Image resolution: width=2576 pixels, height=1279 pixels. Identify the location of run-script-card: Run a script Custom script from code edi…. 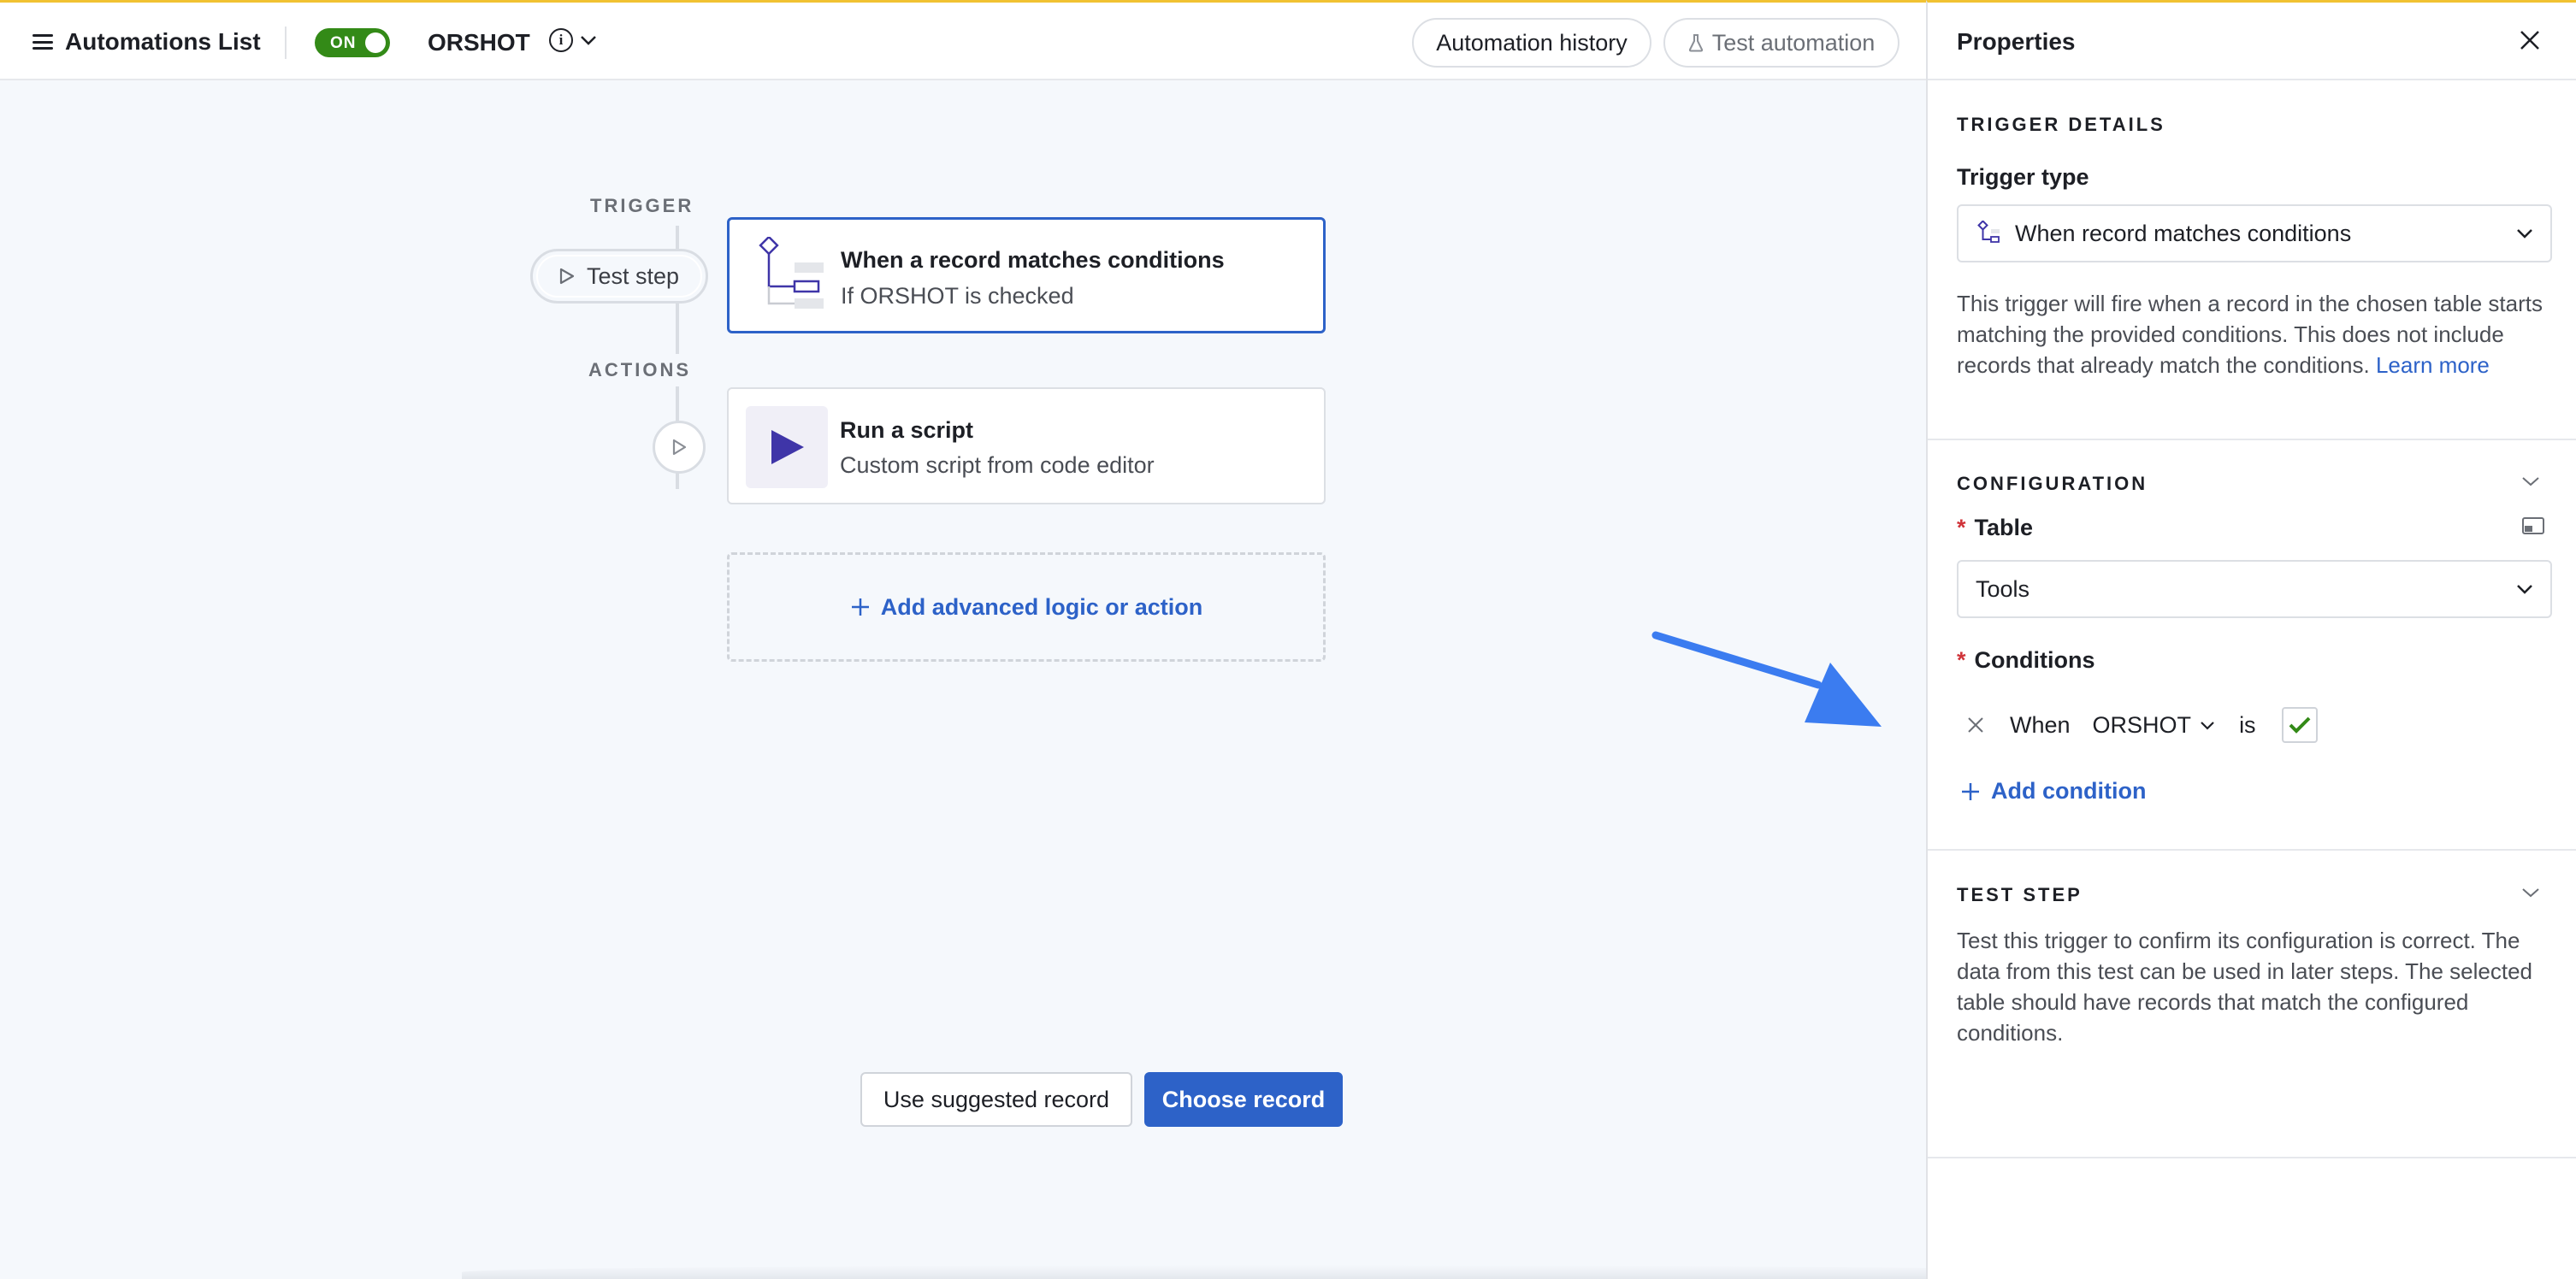
(1026, 445).